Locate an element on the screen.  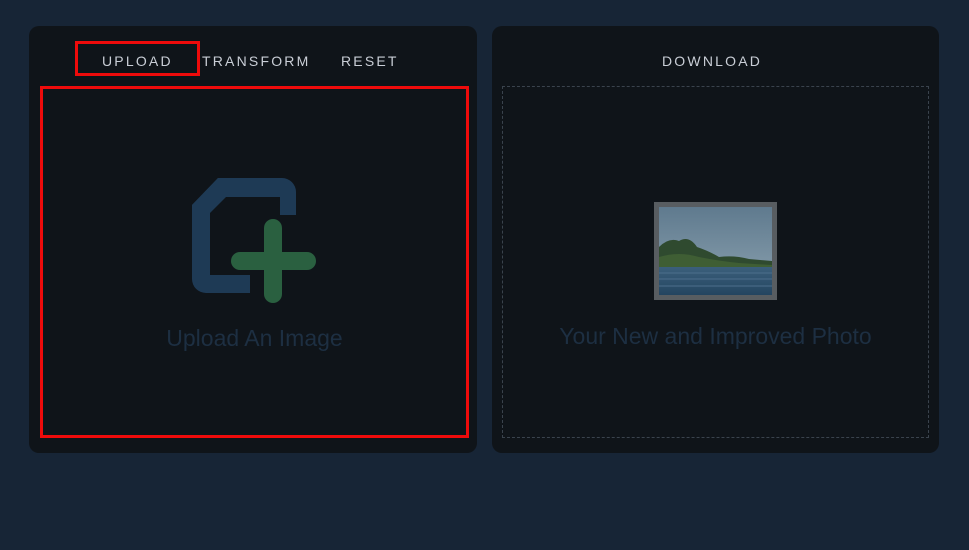
transform-tab: TRANSFORM is located at coordinates (256, 61).